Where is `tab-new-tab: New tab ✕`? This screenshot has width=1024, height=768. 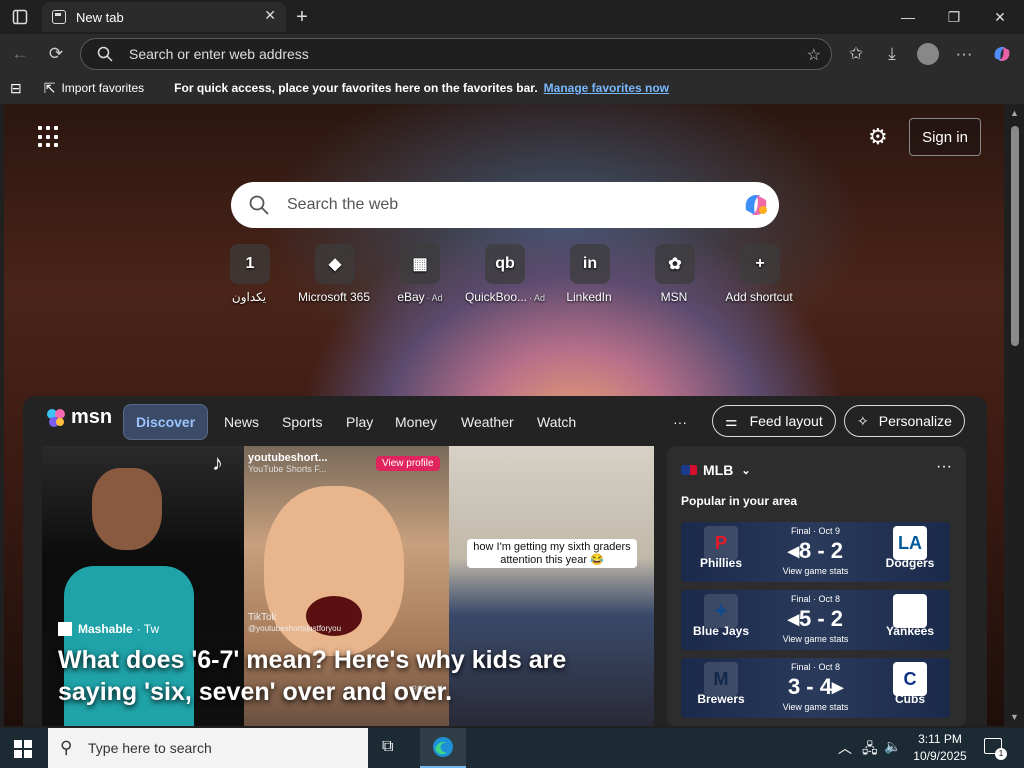 tab-new-tab: New tab ✕ is located at coordinates (164, 17).